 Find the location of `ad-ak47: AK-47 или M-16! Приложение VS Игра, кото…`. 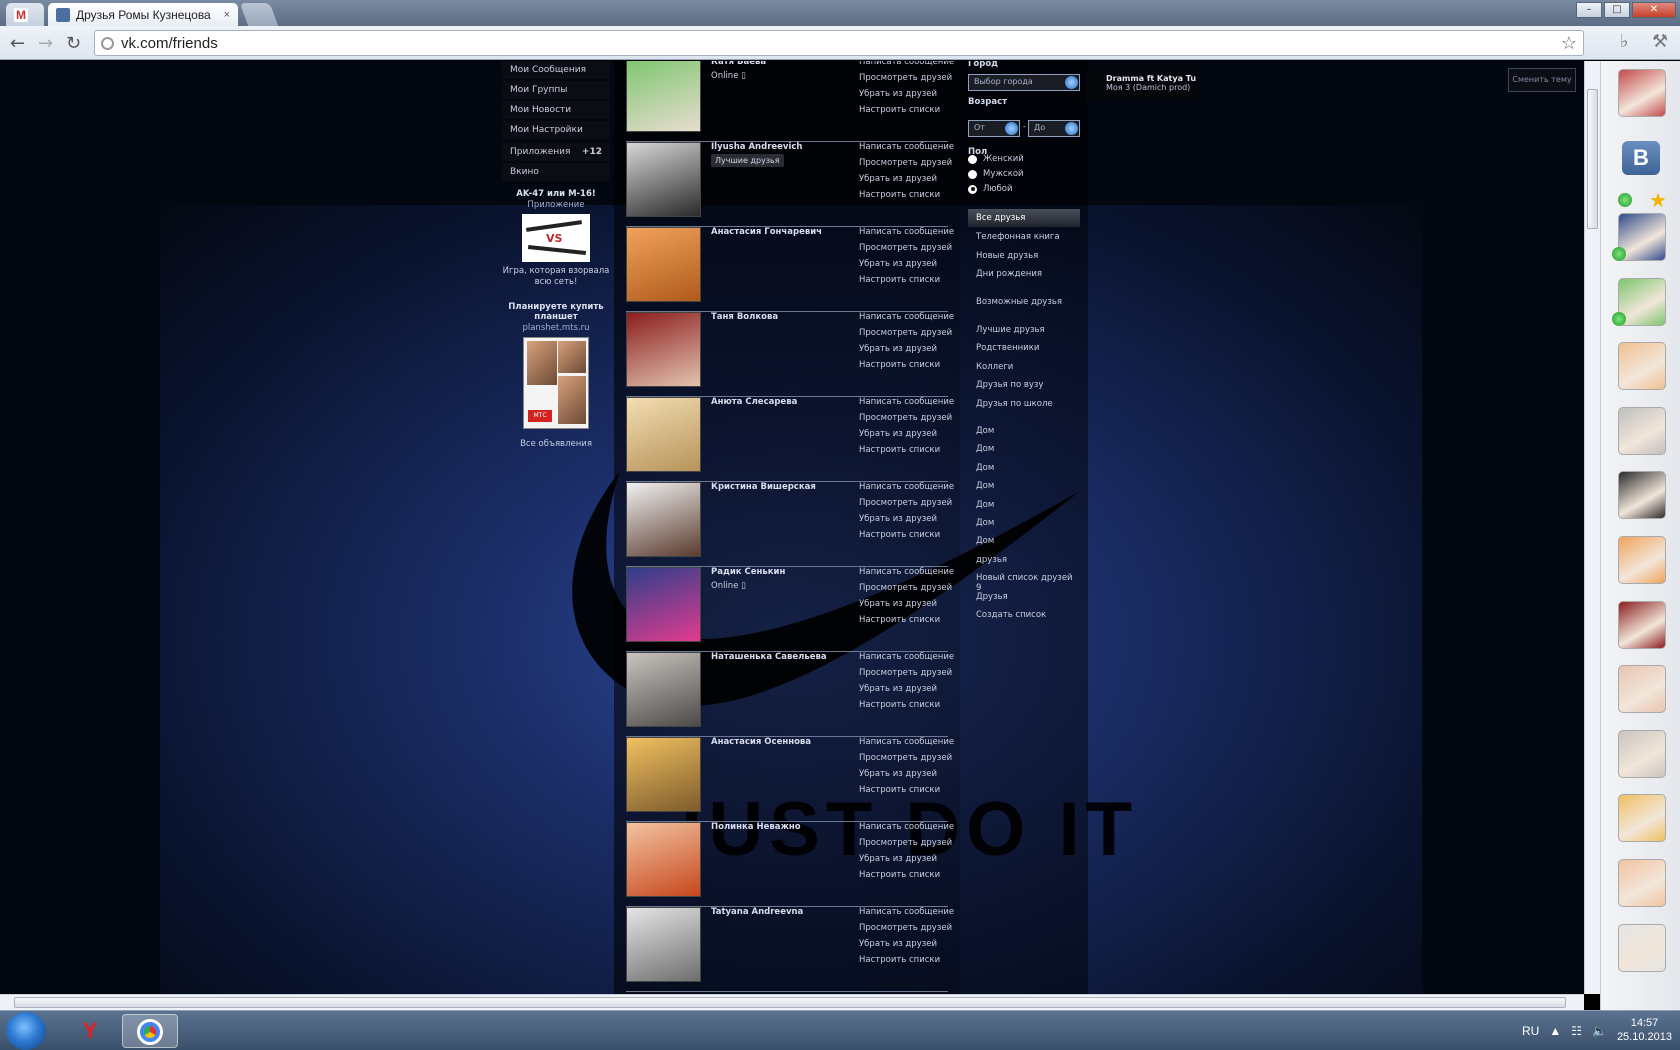

ad-ak47: AK-47 или M-16! Приложение VS Игра, кото… is located at coordinates (556, 238).